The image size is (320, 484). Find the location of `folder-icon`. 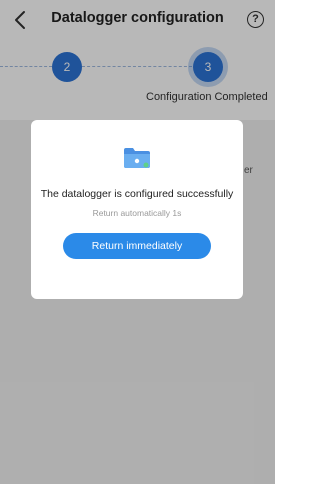

folder-icon is located at coordinates (137, 158).